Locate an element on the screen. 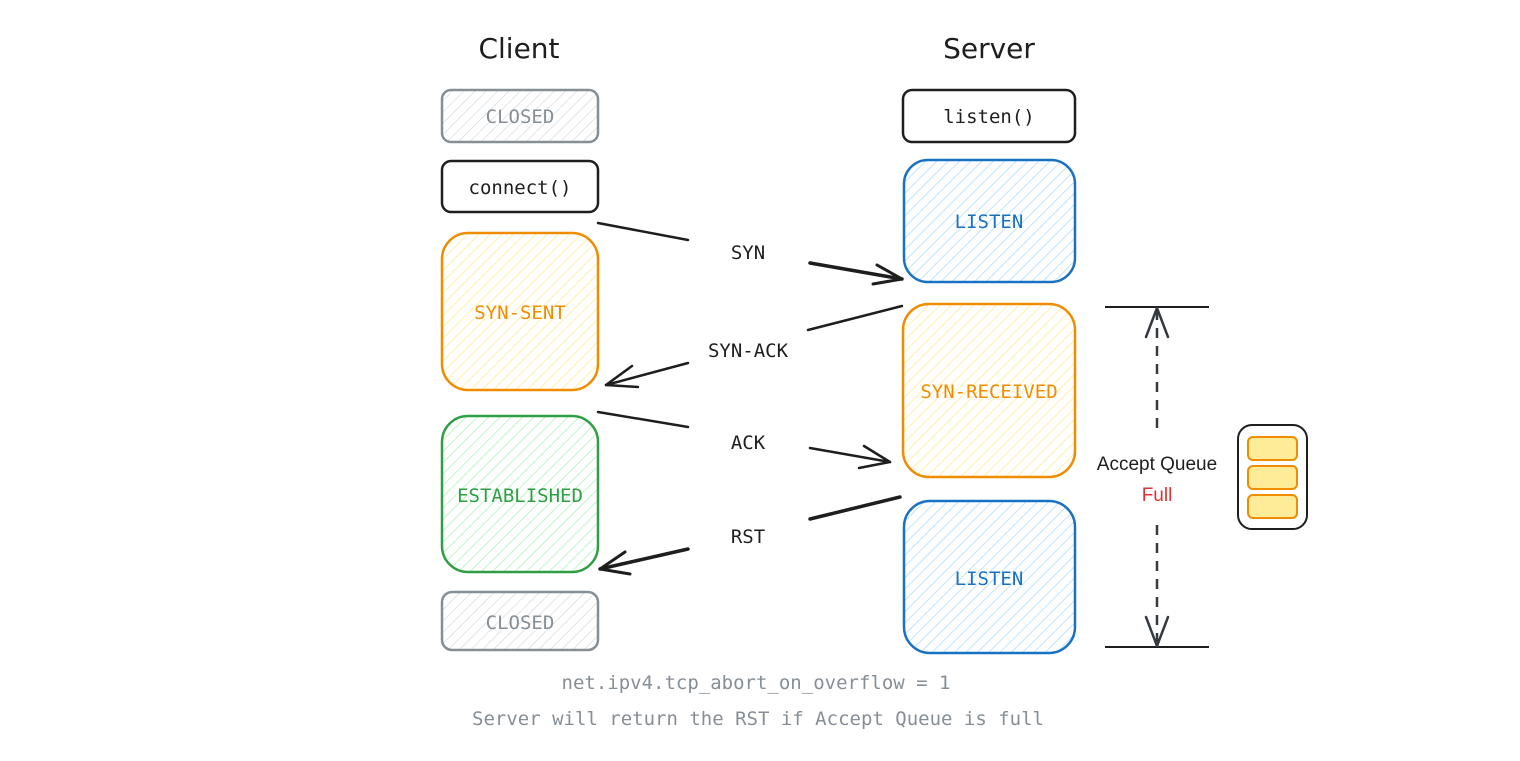 The image size is (1520, 761). message-label: SYN-ACK is located at coordinates (748, 351).